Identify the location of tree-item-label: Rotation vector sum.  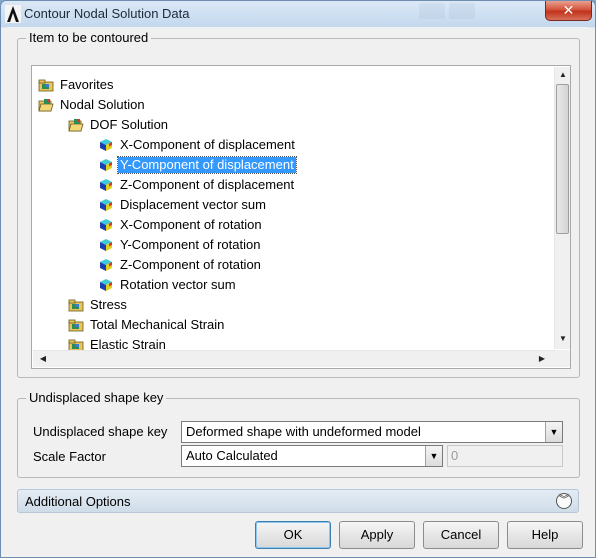
(178, 284).